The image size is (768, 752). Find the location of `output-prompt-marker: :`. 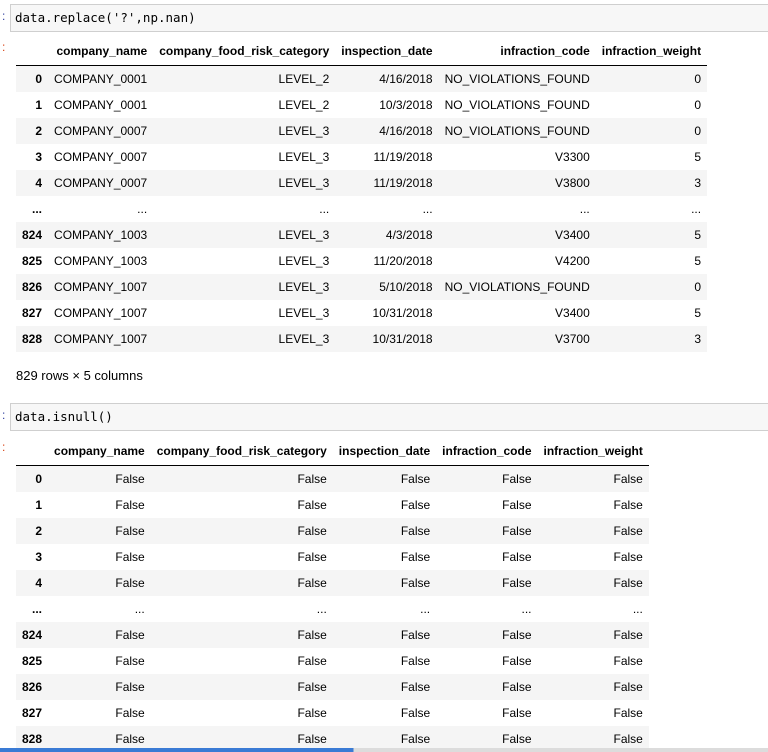

output-prompt-marker: : is located at coordinates (4, 47).